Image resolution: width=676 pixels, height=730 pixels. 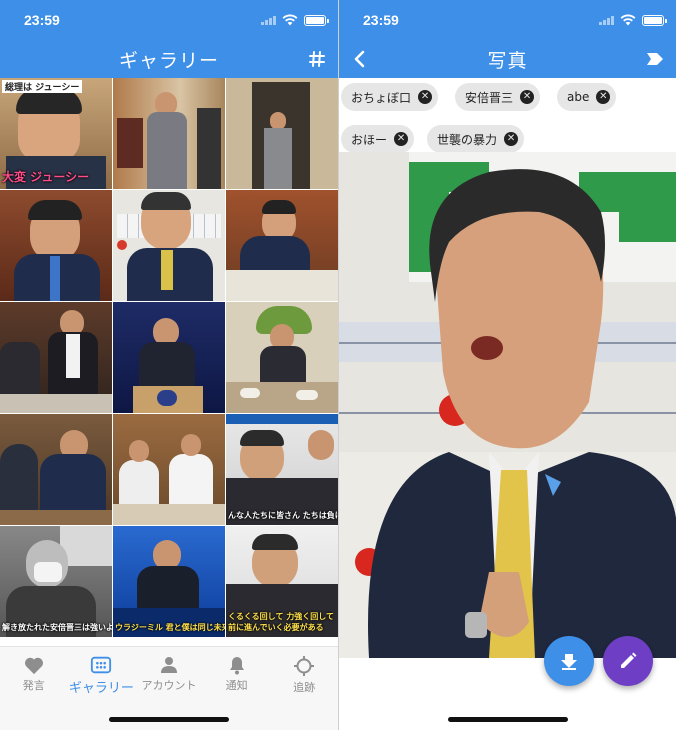 I want to click on download-icon, so click(x=569, y=662).